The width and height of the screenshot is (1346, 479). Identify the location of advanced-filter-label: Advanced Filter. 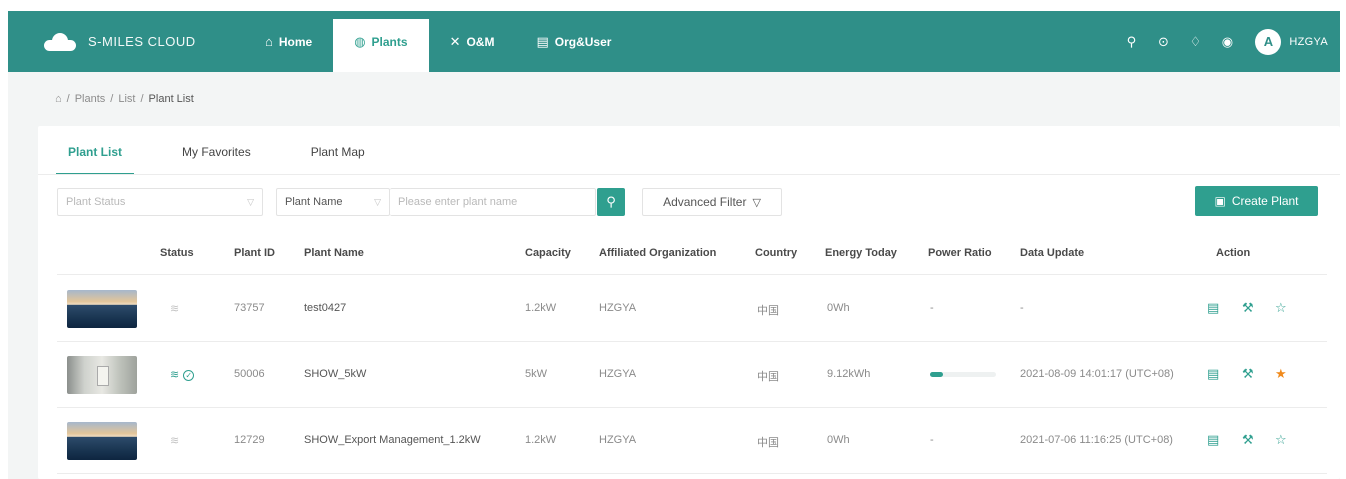
(705, 202).